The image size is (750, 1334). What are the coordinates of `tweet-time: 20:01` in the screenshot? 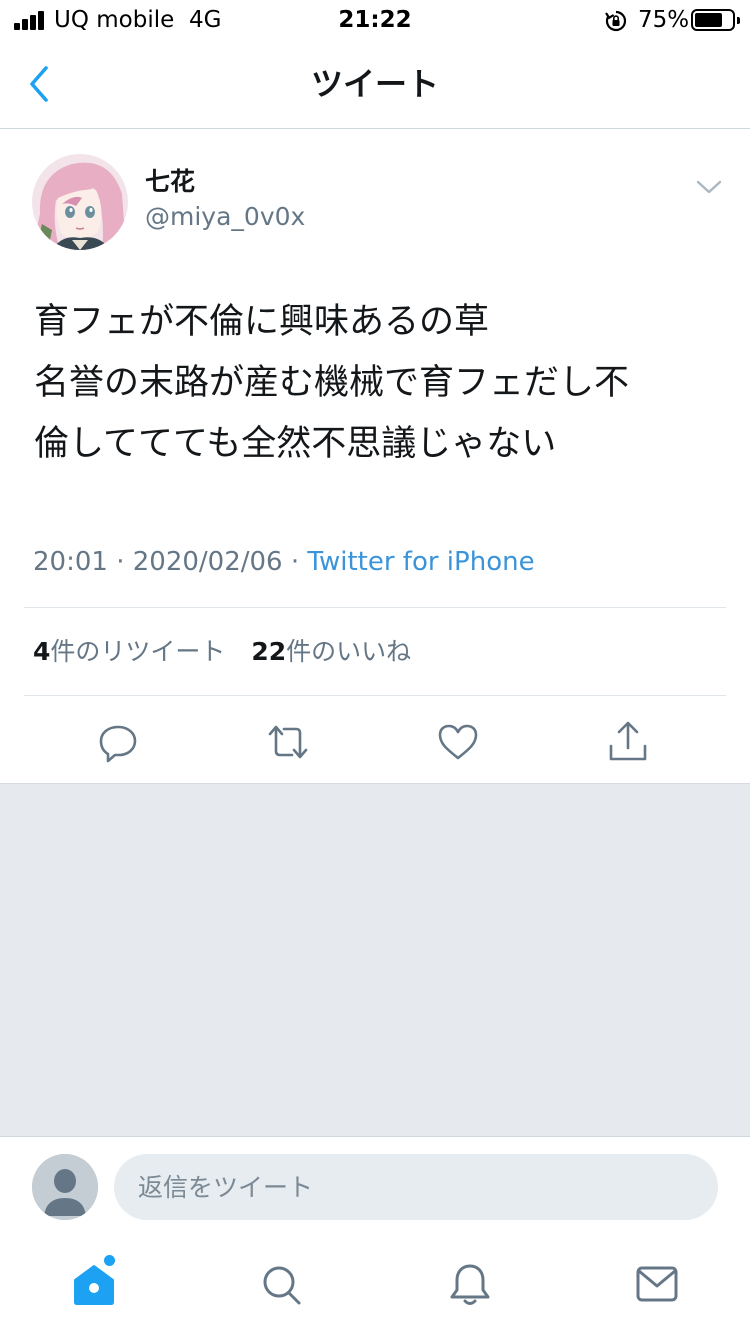 It's located at (70, 562).